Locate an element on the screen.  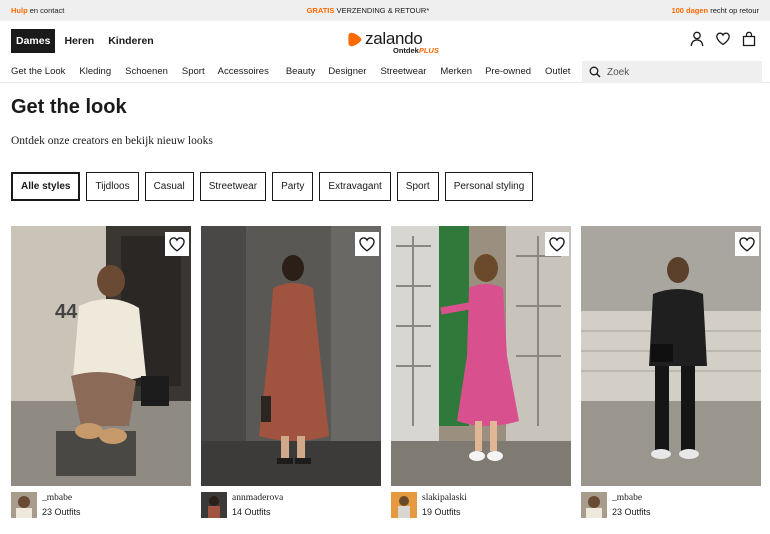
nav-designer: Designer is located at coordinates (347, 71).